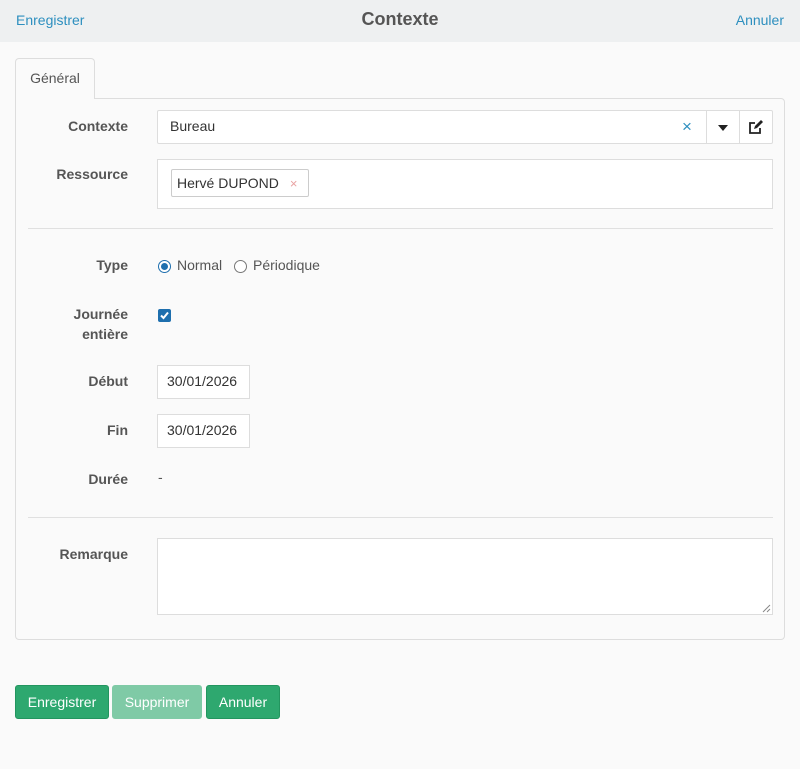 The width and height of the screenshot is (800, 769). I want to click on ressource-input: Hervé DUPOND ×, so click(465, 184).